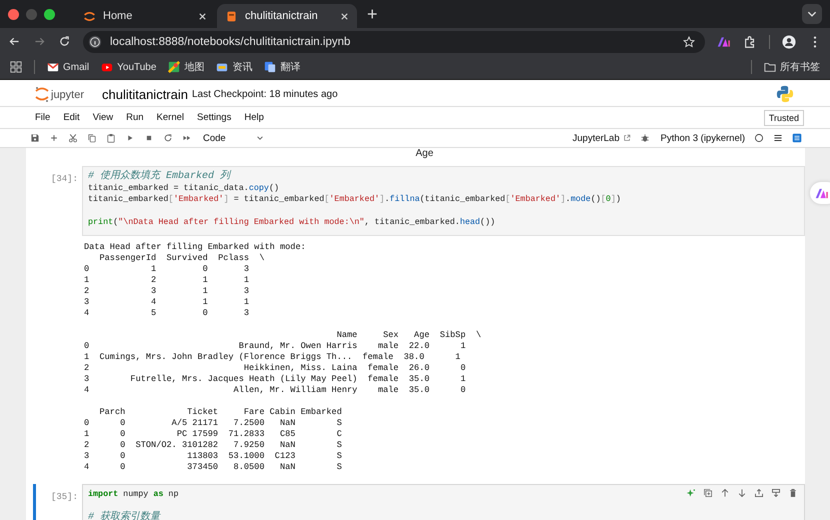 This screenshot has height=520, width=830. What do you see at coordinates (42, 117) in the screenshot?
I see `menu-item: File` at bounding box center [42, 117].